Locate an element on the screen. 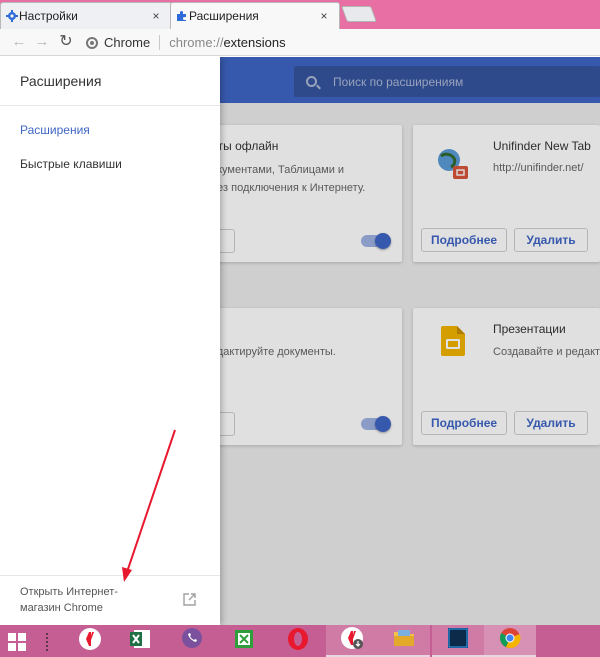  taskbar-app-excel-green is located at coordinates (244, 641).